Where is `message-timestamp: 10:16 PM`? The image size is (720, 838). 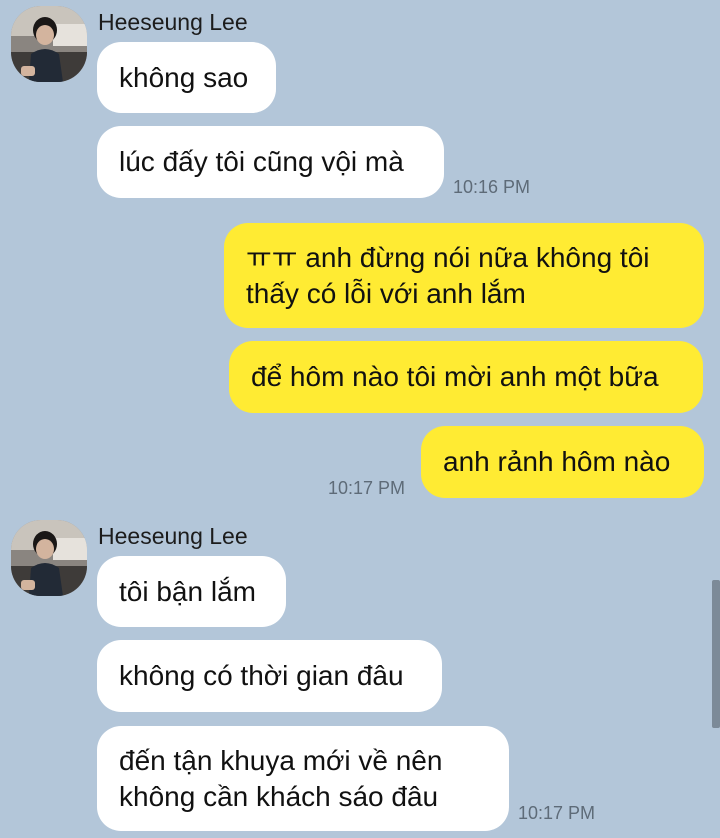
message-timestamp: 10:16 PM is located at coordinates (492, 187).